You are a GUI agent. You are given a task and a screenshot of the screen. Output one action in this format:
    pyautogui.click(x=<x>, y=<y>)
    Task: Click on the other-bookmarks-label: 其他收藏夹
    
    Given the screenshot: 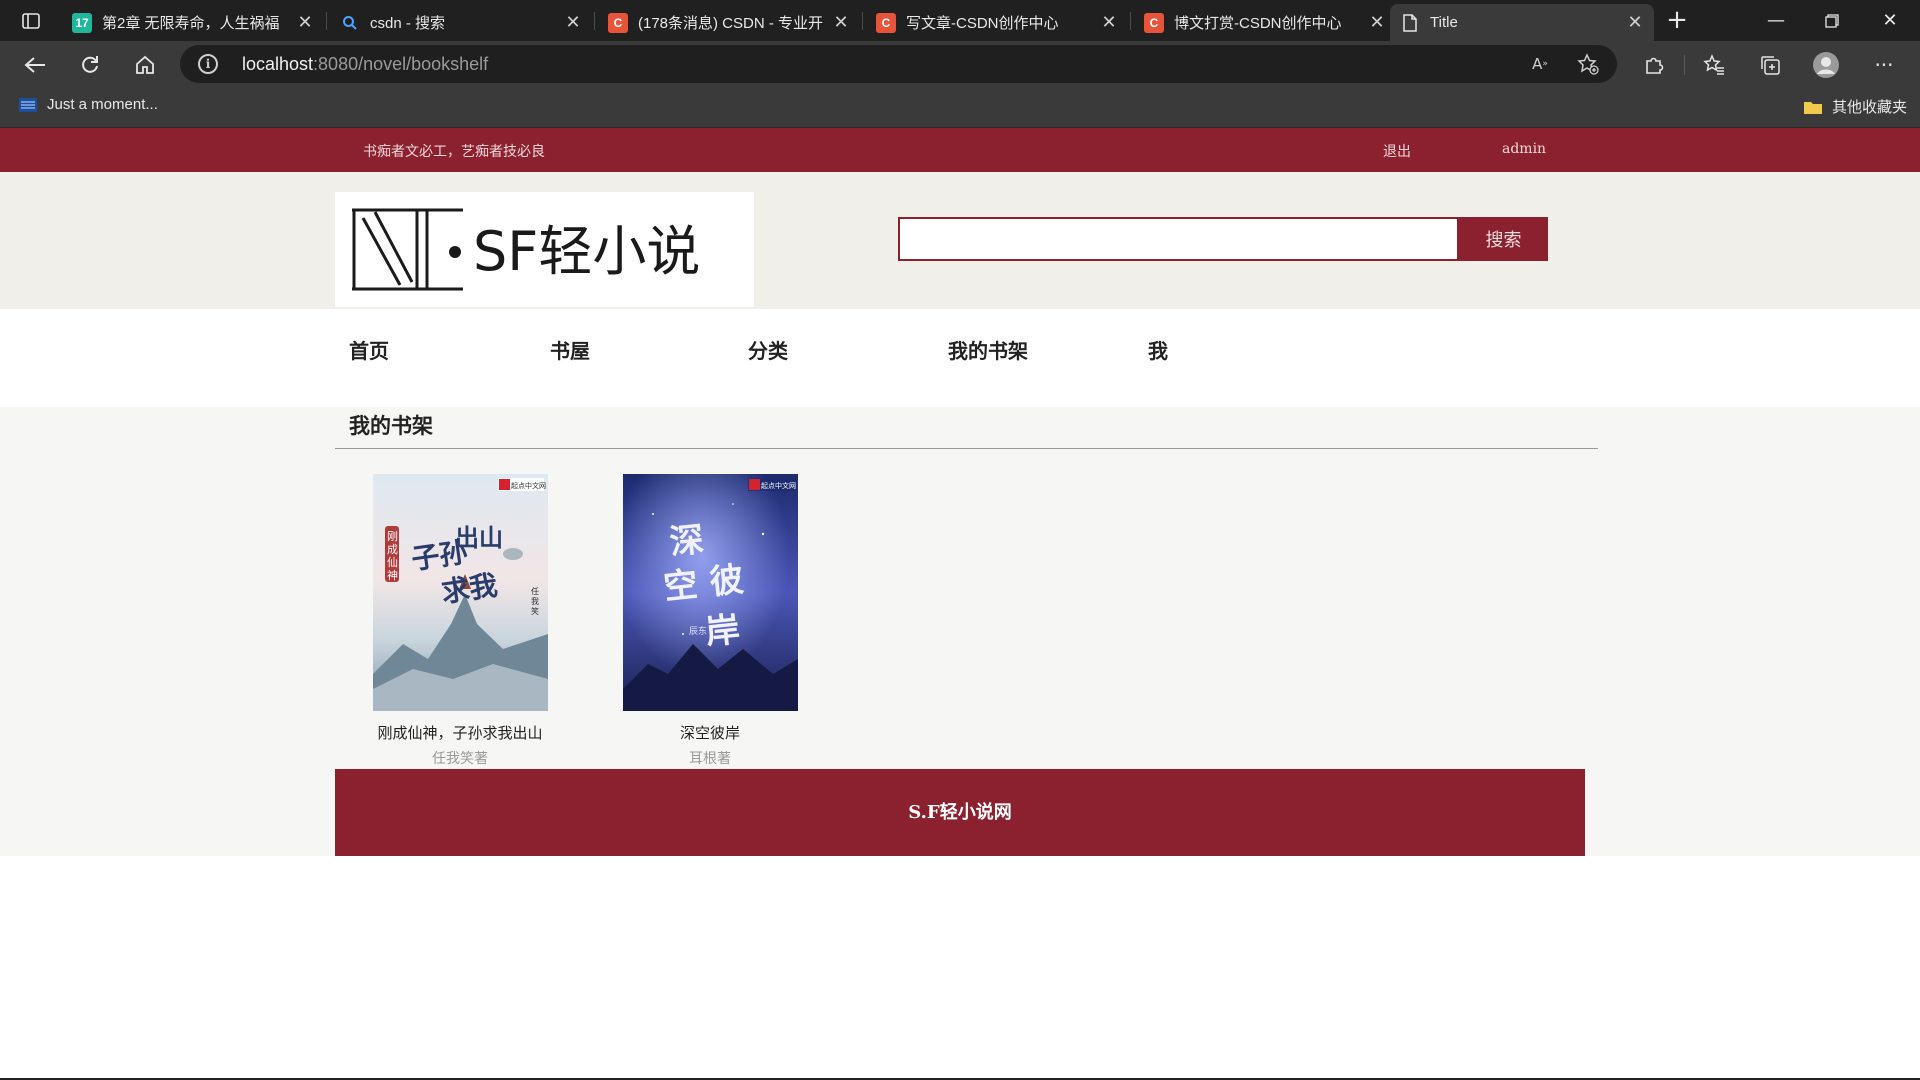 What is the action you would take?
    pyautogui.click(x=1870, y=107)
    